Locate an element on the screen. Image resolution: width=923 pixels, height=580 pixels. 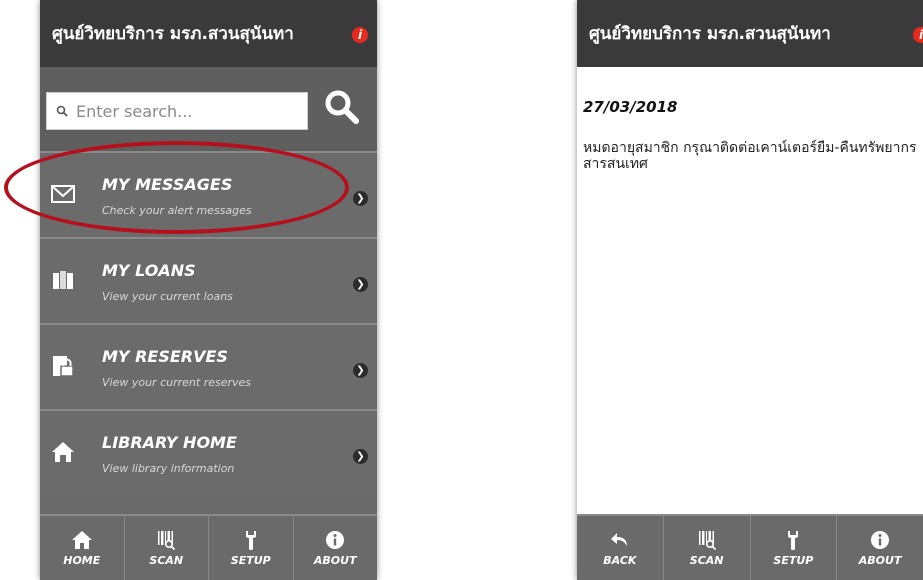
menu-item-subtitle: Check your alert messages is located at coordinates (177, 210).